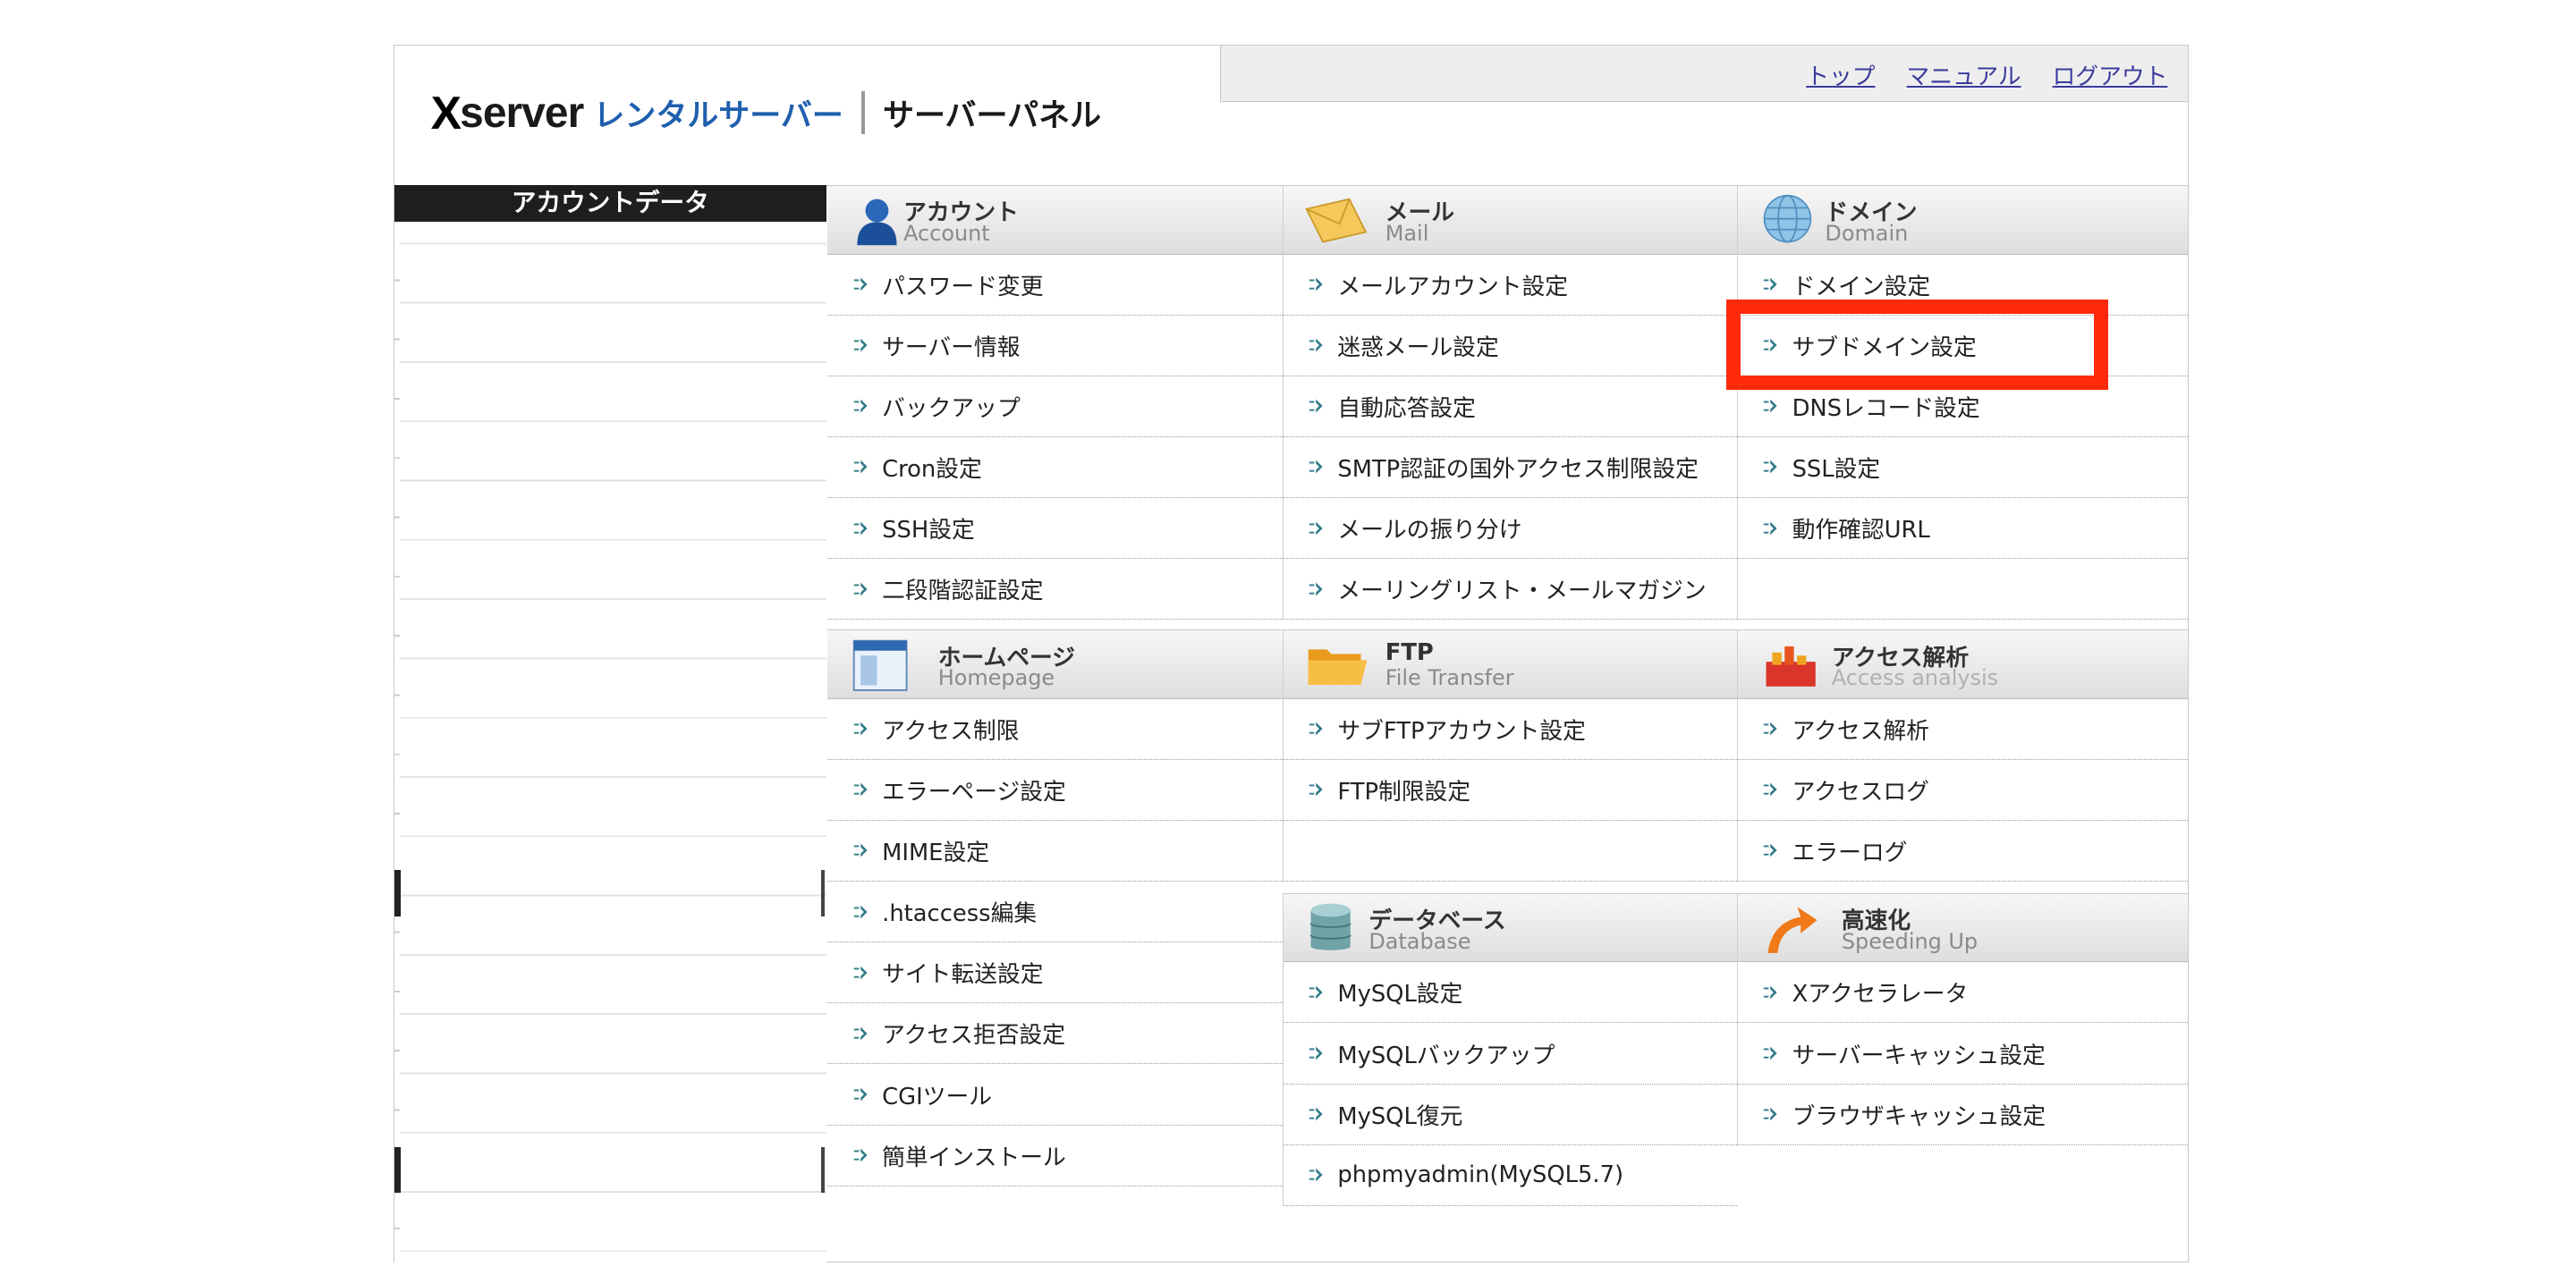 The image size is (2576, 1275). What do you see at coordinates (1510, 529) in the screenshot?
I see `menu-item-mail-filter: メールの振り分け` at bounding box center [1510, 529].